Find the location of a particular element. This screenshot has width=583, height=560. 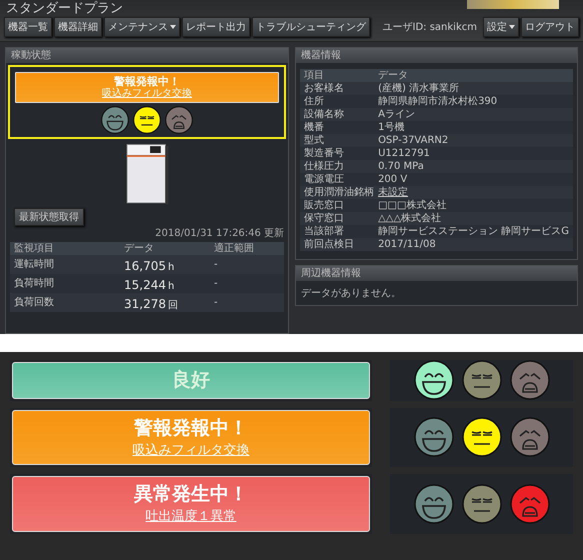

table-cell-text: 住所 is located at coordinates (315, 101).